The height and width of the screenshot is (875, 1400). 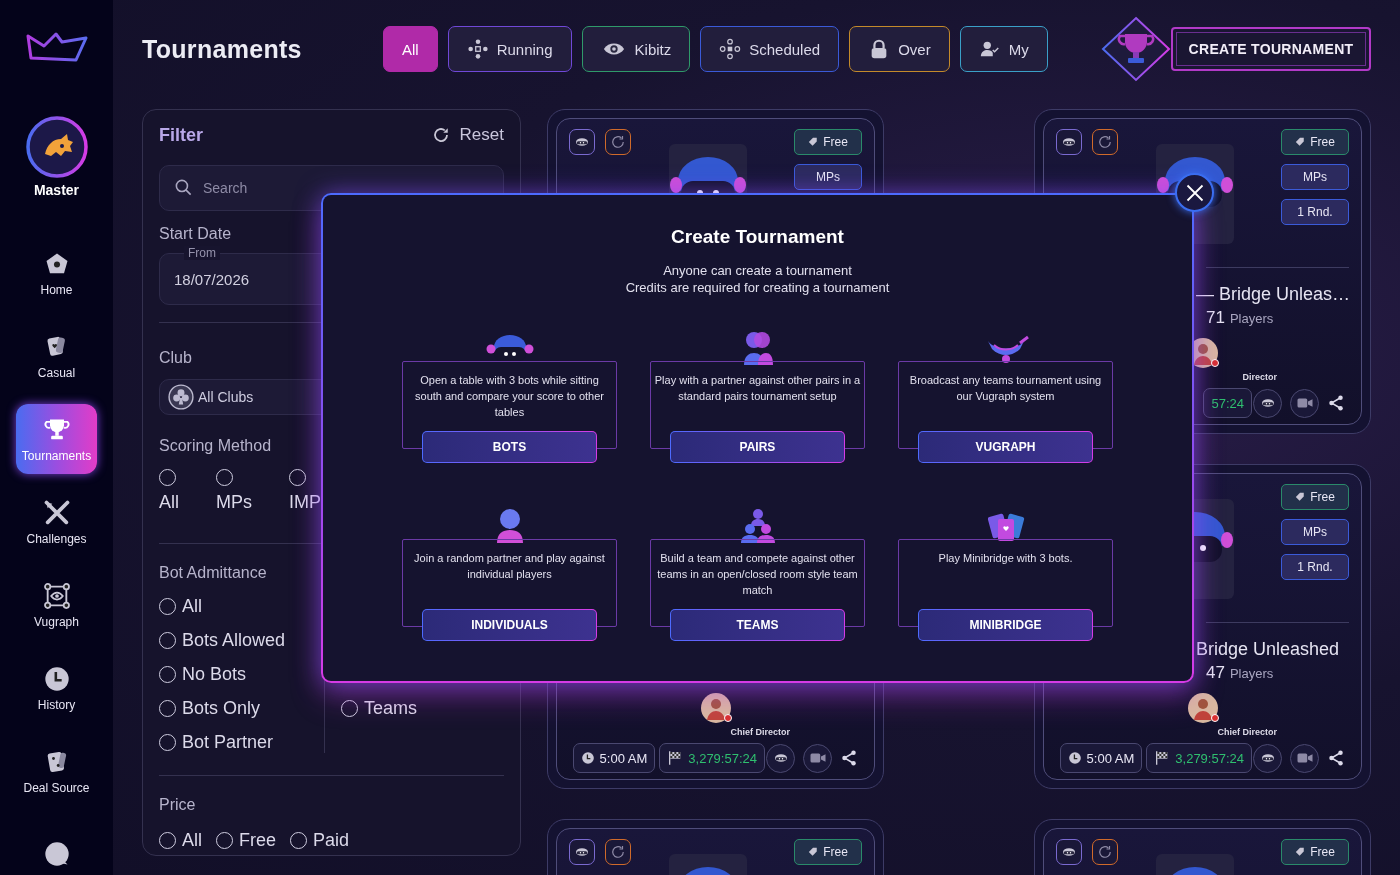 What do you see at coordinates (1215, 673) in the screenshot?
I see `player-count: 47` at bounding box center [1215, 673].